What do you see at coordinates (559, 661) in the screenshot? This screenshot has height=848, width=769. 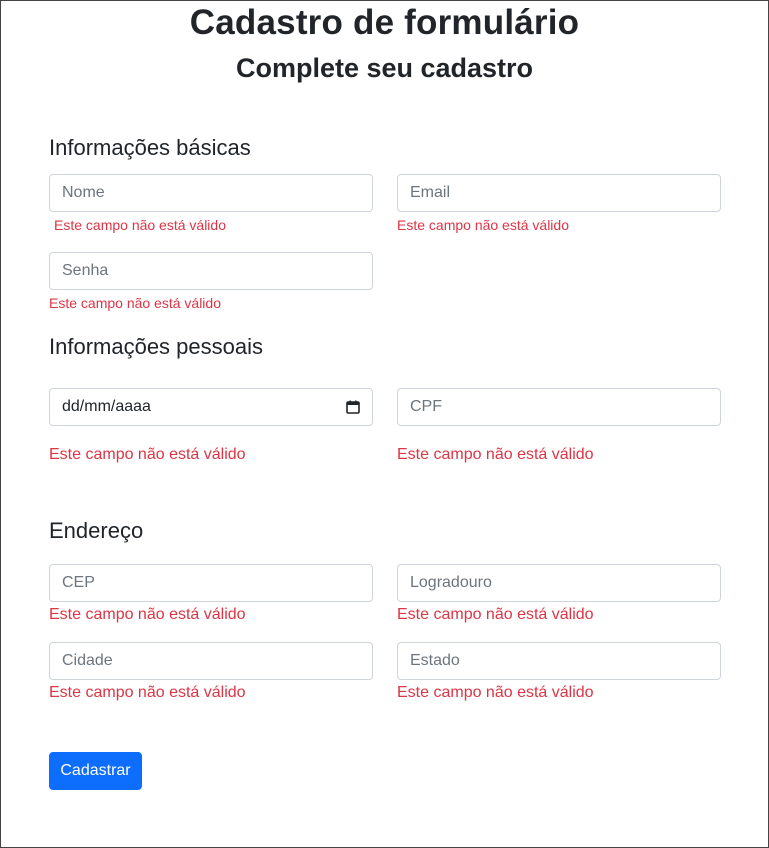 I see `estado-input: Estado` at bounding box center [559, 661].